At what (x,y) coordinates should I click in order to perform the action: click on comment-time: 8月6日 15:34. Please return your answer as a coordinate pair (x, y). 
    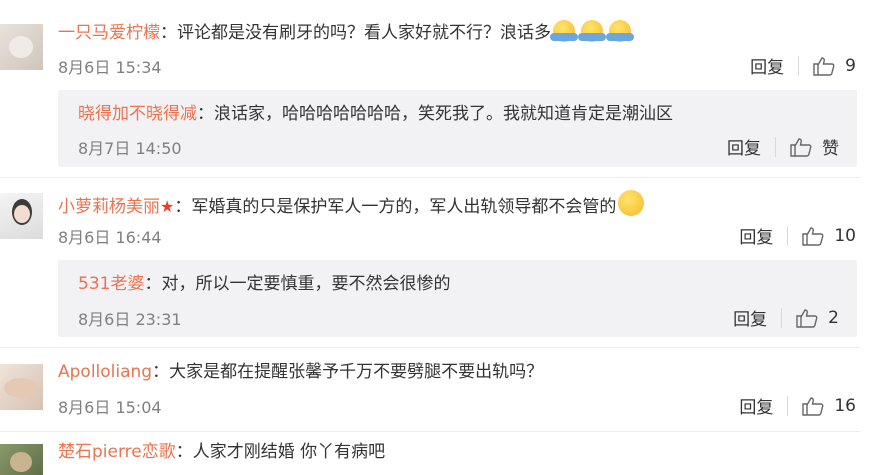
    Looking at the image, I should click on (110, 67).